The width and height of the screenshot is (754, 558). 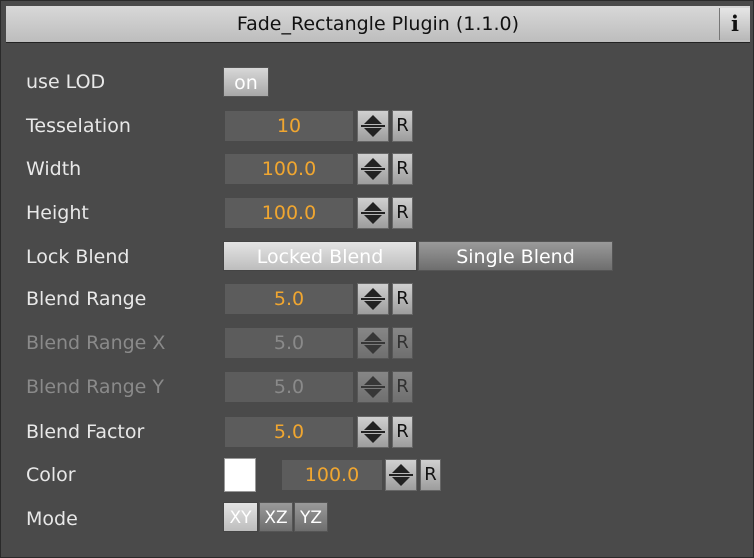 What do you see at coordinates (734, 24) in the screenshot?
I see `info-icon: i` at bounding box center [734, 24].